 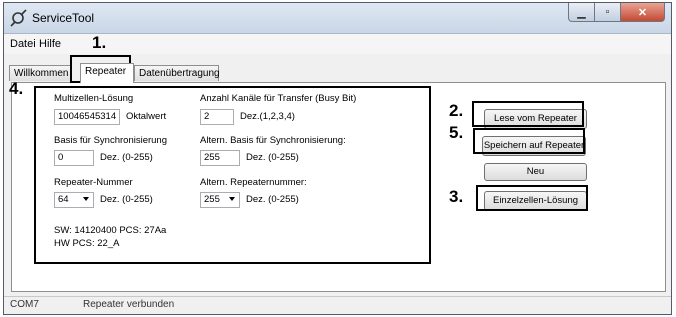 What do you see at coordinates (129, 304) in the screenshot?
I see `status-message: Repeater verbunden` at bounding box center [129, 304].